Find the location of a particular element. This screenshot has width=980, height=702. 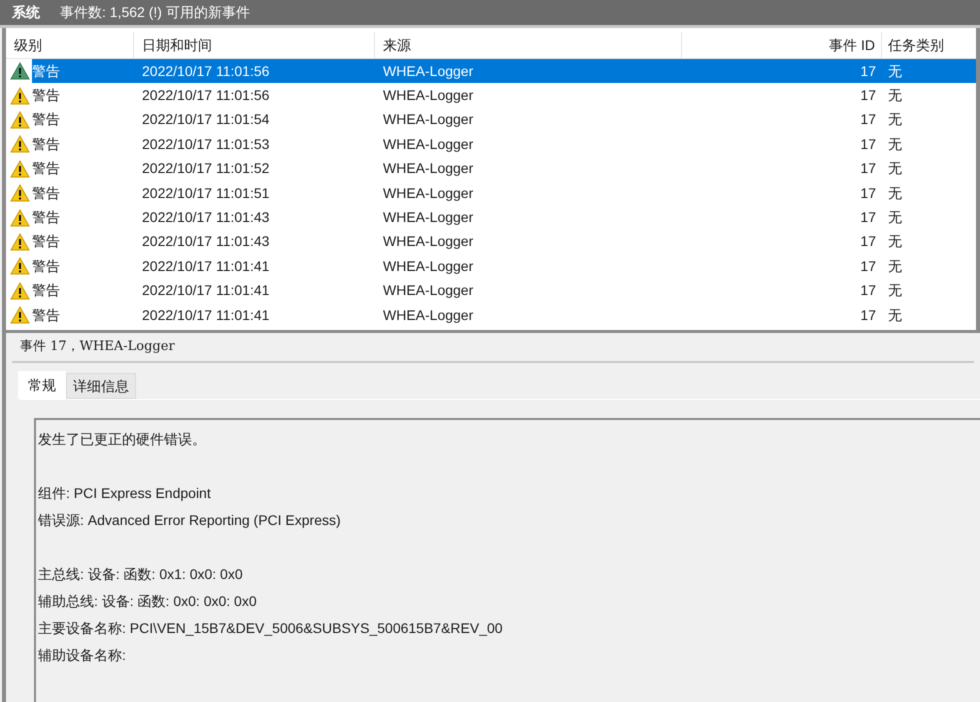

column-header: 日期和时间 is located at coordinates (254, 45).